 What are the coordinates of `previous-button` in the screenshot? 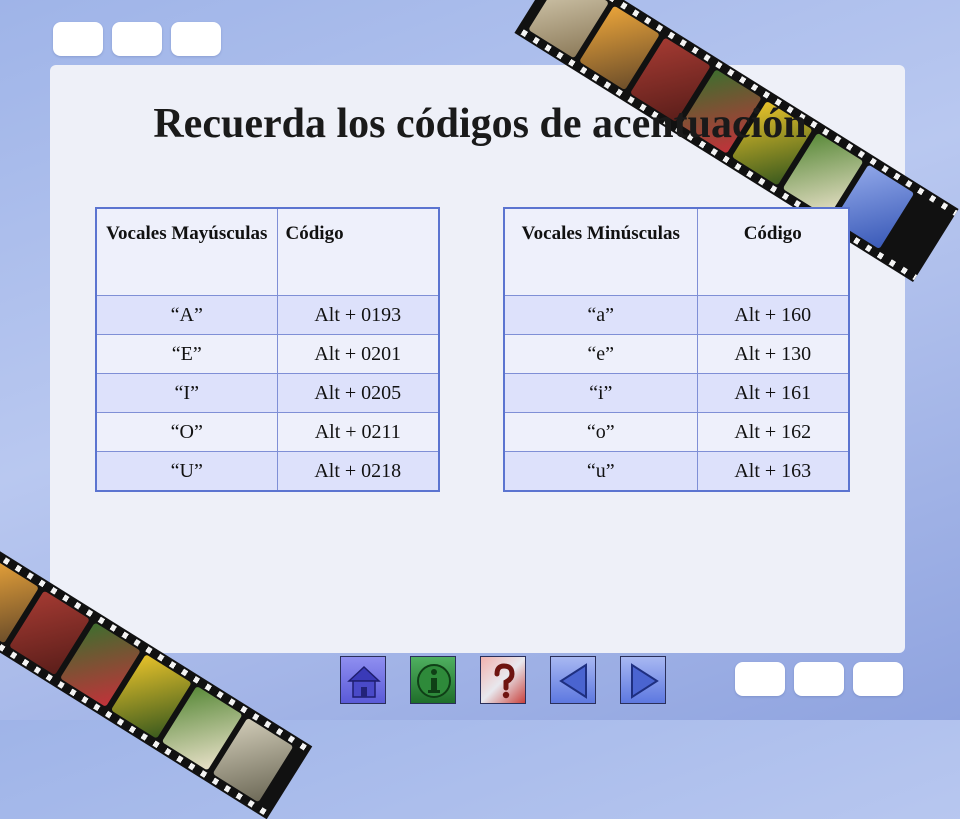 It's located at (573, 680).